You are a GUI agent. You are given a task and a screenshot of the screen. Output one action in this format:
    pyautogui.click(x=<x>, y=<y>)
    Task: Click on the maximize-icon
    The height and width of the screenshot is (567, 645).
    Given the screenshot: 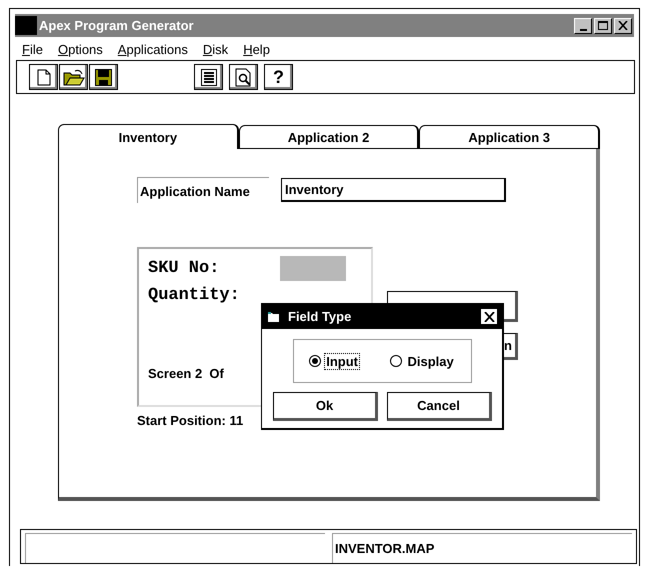 What is the action you would take?
    pyautogui.click(x=603, y=25)
    